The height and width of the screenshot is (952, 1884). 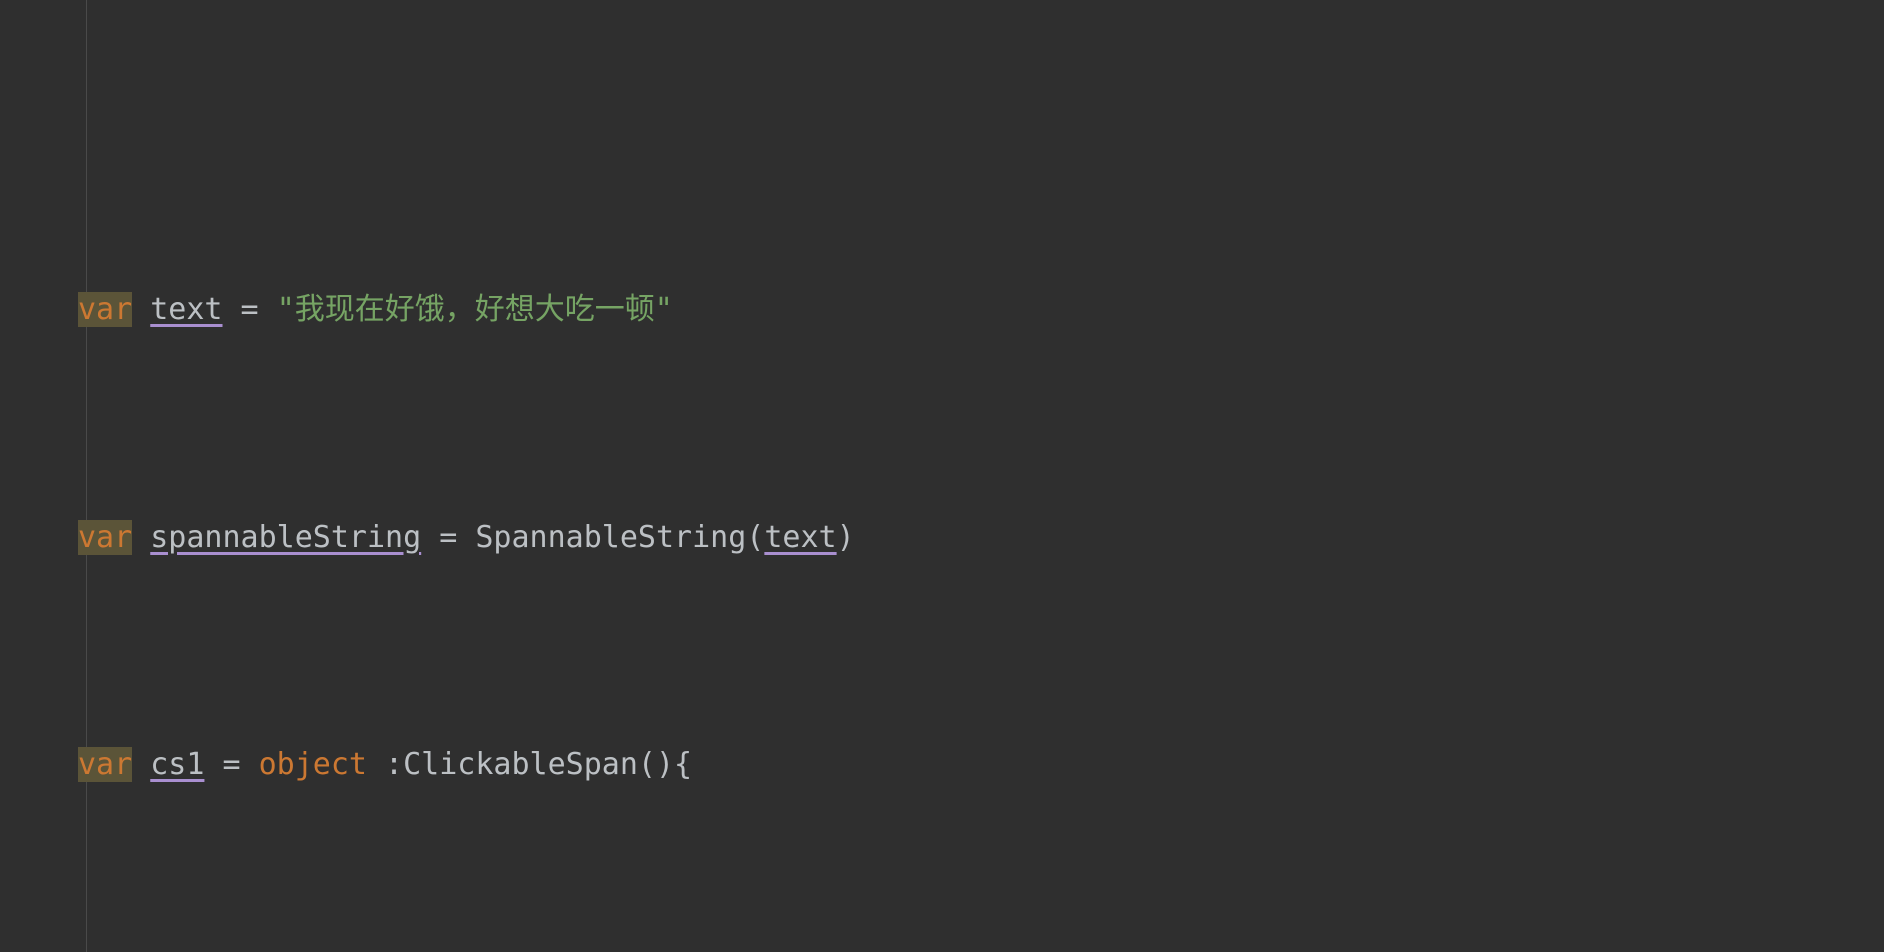 What do you see at coordinates (800, 537) in the screenshot?
I see `argument-text: text` at bounding box center [800, 537].